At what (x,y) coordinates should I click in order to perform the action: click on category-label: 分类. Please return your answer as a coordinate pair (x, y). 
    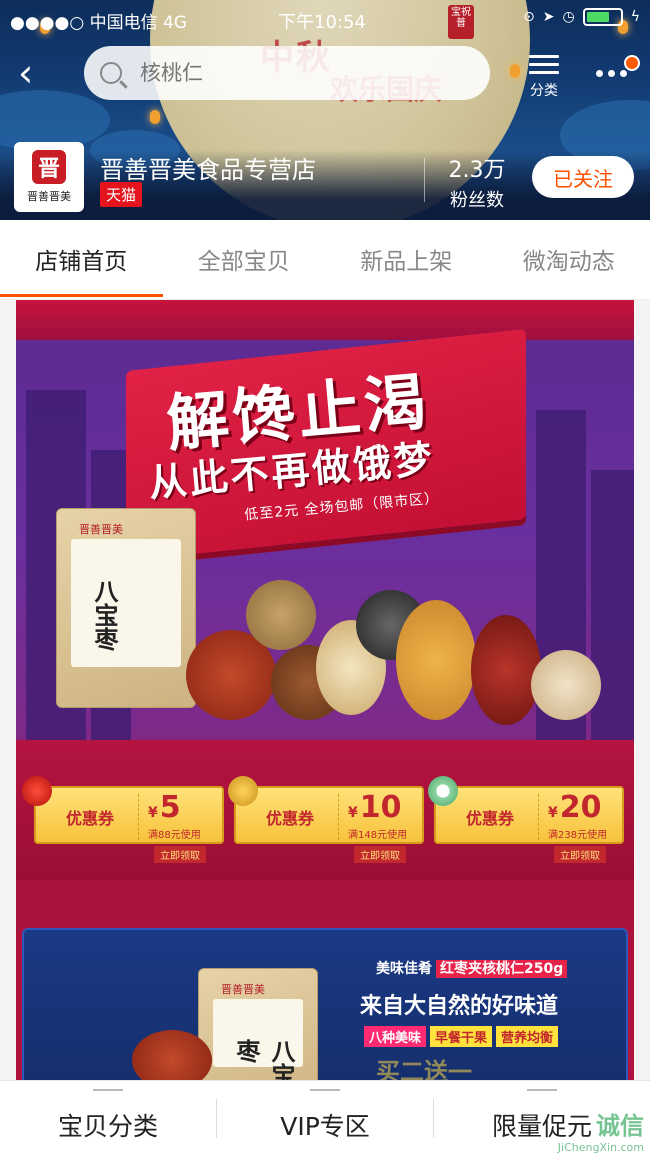
    Looking at the image, I should click on (544, 91).